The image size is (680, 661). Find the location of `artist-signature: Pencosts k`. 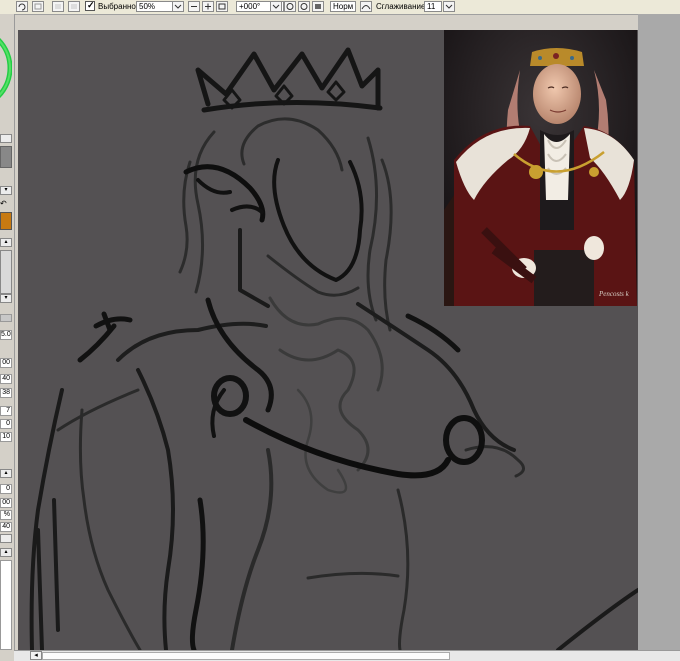

artist-signature: Pencosts k is located at coordinates (614, 294).